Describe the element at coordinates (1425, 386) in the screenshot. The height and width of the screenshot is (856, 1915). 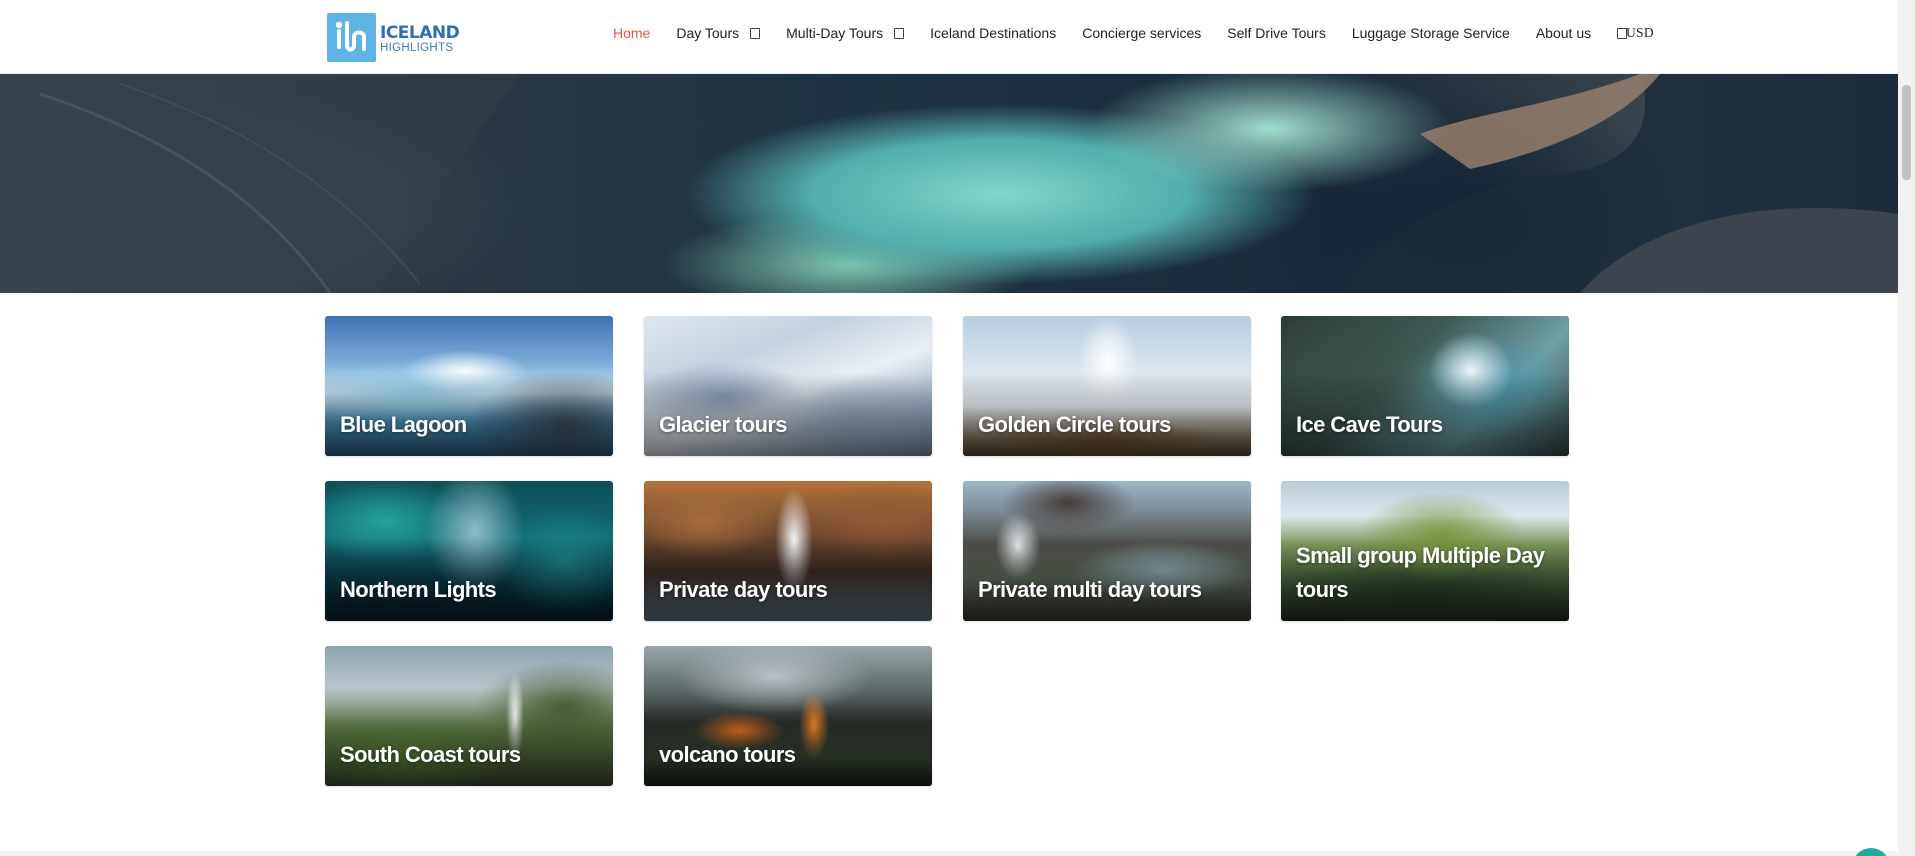
I see `category-tile-ice-cave: Ice Cave Tours` at that location.